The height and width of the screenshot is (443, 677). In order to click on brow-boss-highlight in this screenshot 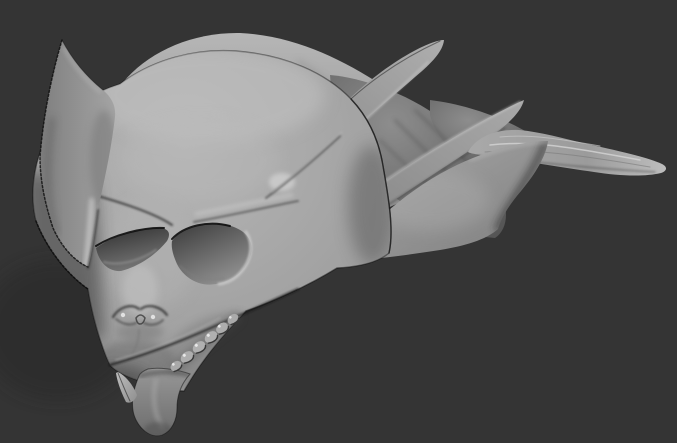, I will do `click(282, 182)`.